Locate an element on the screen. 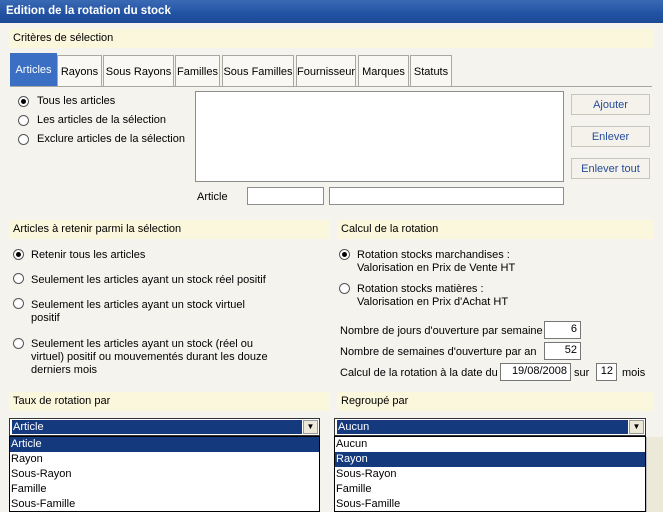 The image size is (663, 512). group-combo: Aucun ▼ is located at coordinates (490, 427).